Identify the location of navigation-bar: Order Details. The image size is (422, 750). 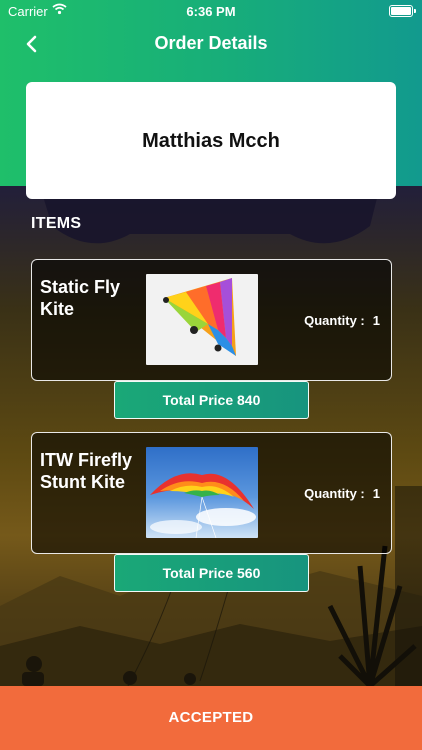
(211, 44).